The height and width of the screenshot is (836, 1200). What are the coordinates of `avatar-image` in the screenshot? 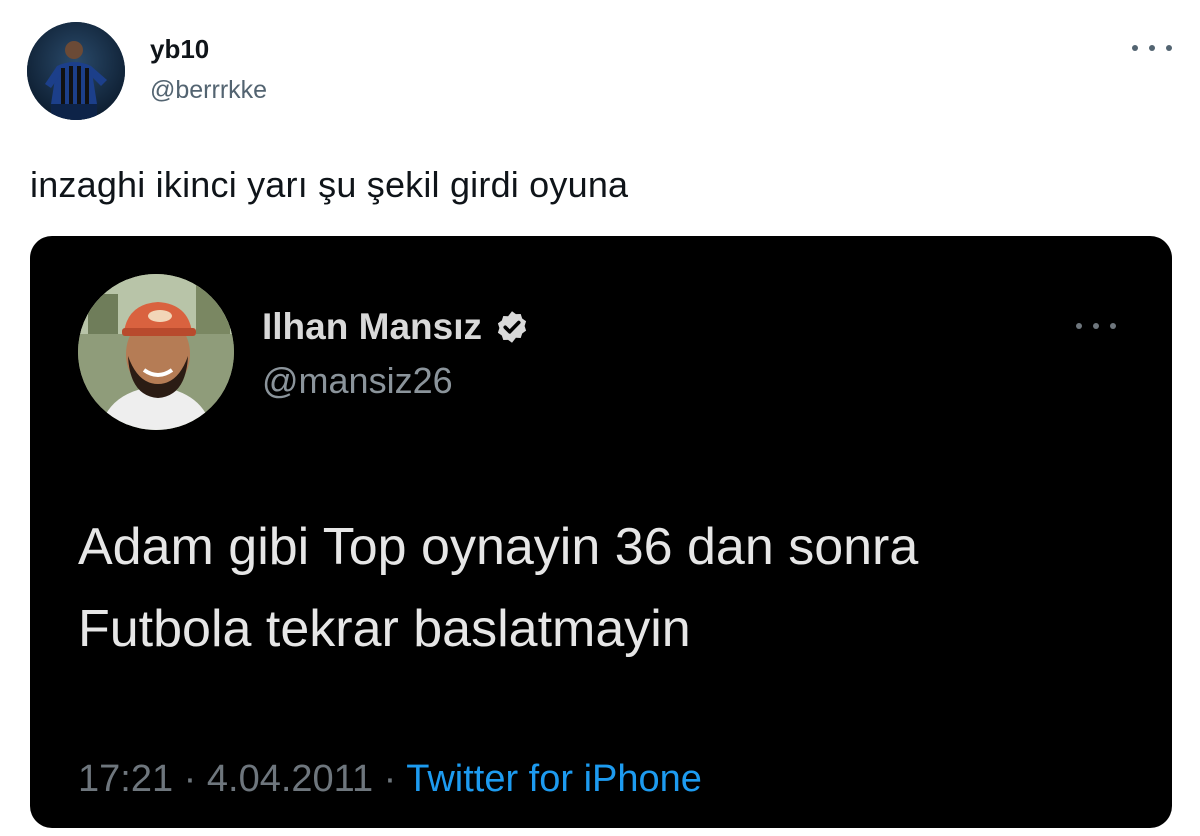 It's located at (76, 71).